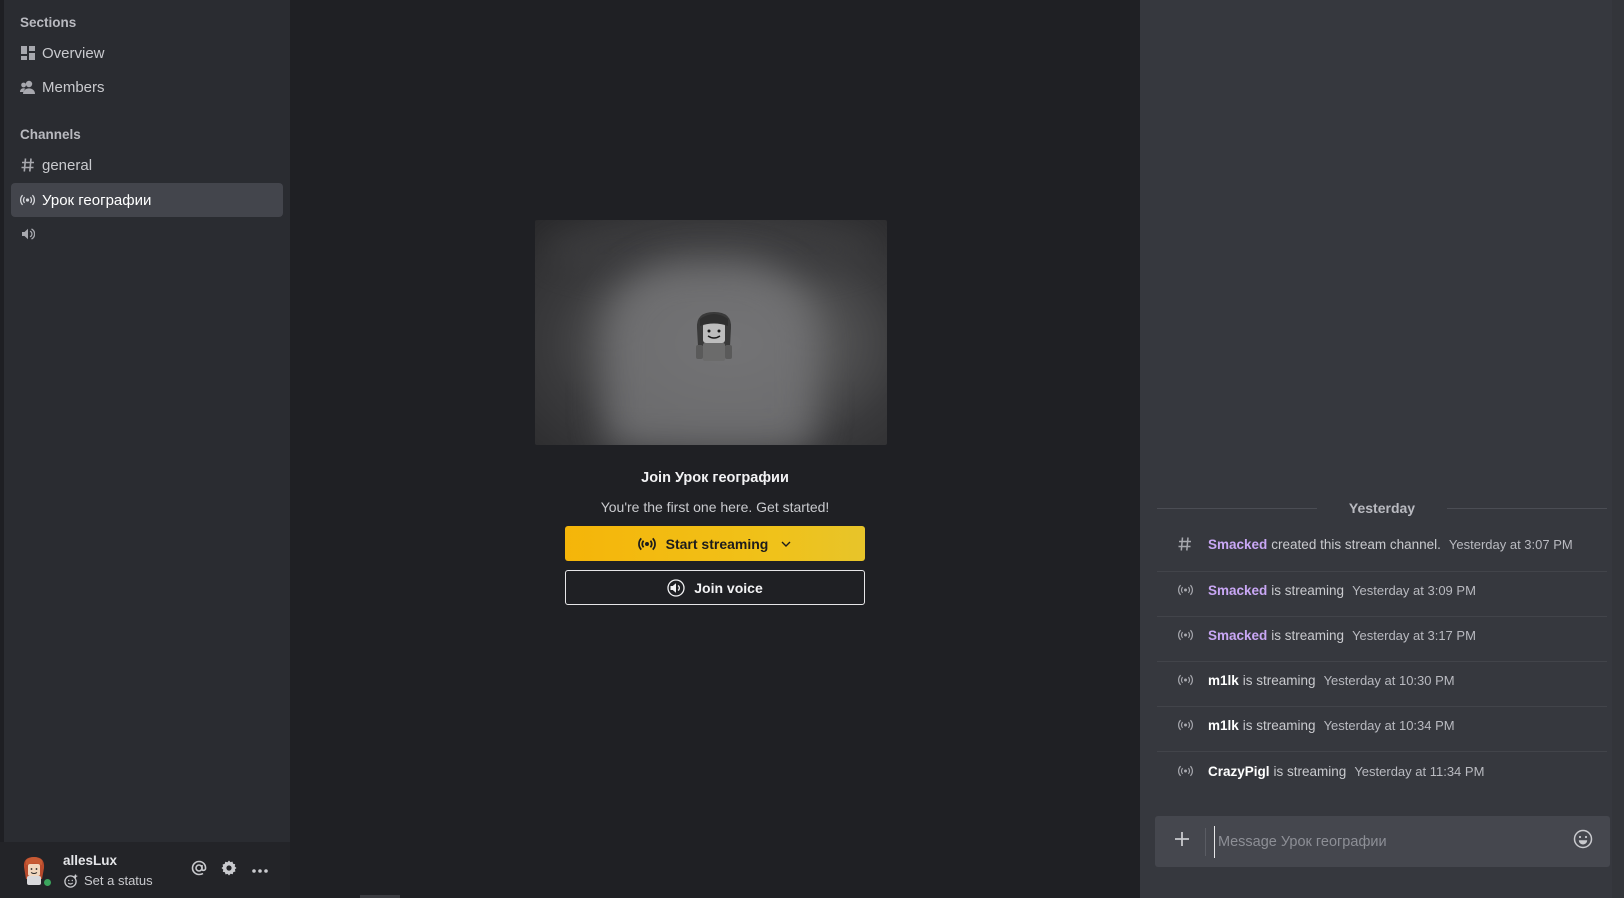  I want to click on at-icon, so click(199, 870).